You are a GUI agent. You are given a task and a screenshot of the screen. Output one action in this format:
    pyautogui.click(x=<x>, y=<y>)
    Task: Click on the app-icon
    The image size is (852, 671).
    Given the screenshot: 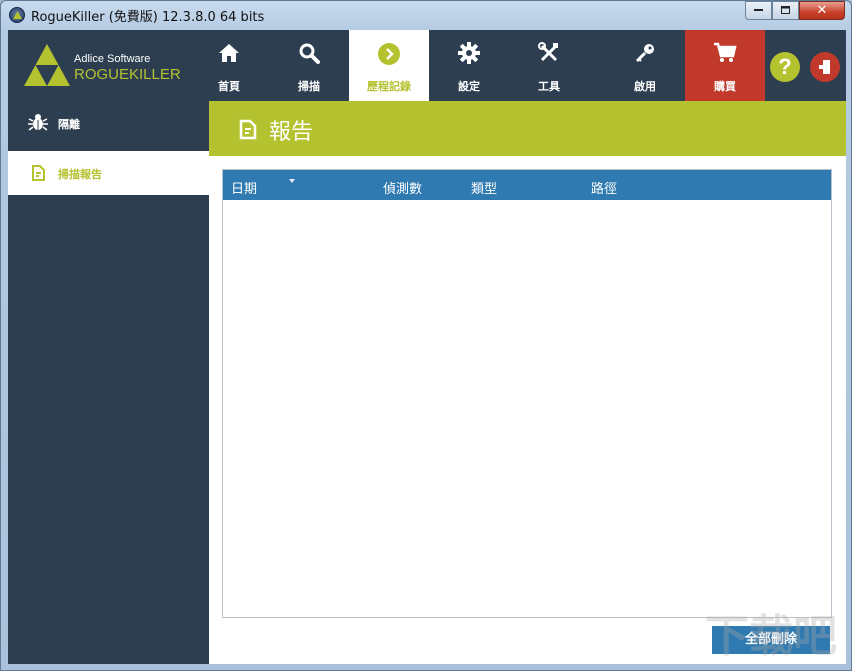 What is the action you would take?
    pyautogui.click(x=17, y=15)
    